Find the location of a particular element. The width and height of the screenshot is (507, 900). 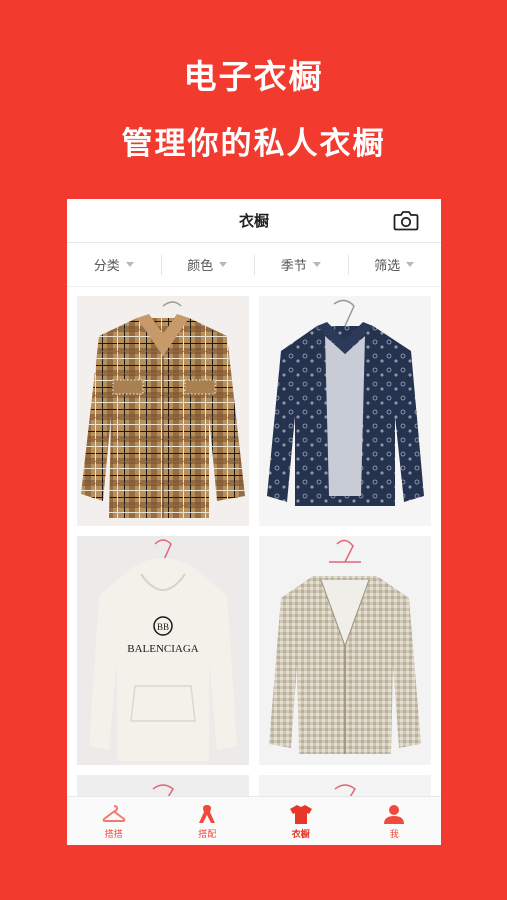

garment-card-hoodie: BB BALENCIAGA is located at coordinates (163, 650).